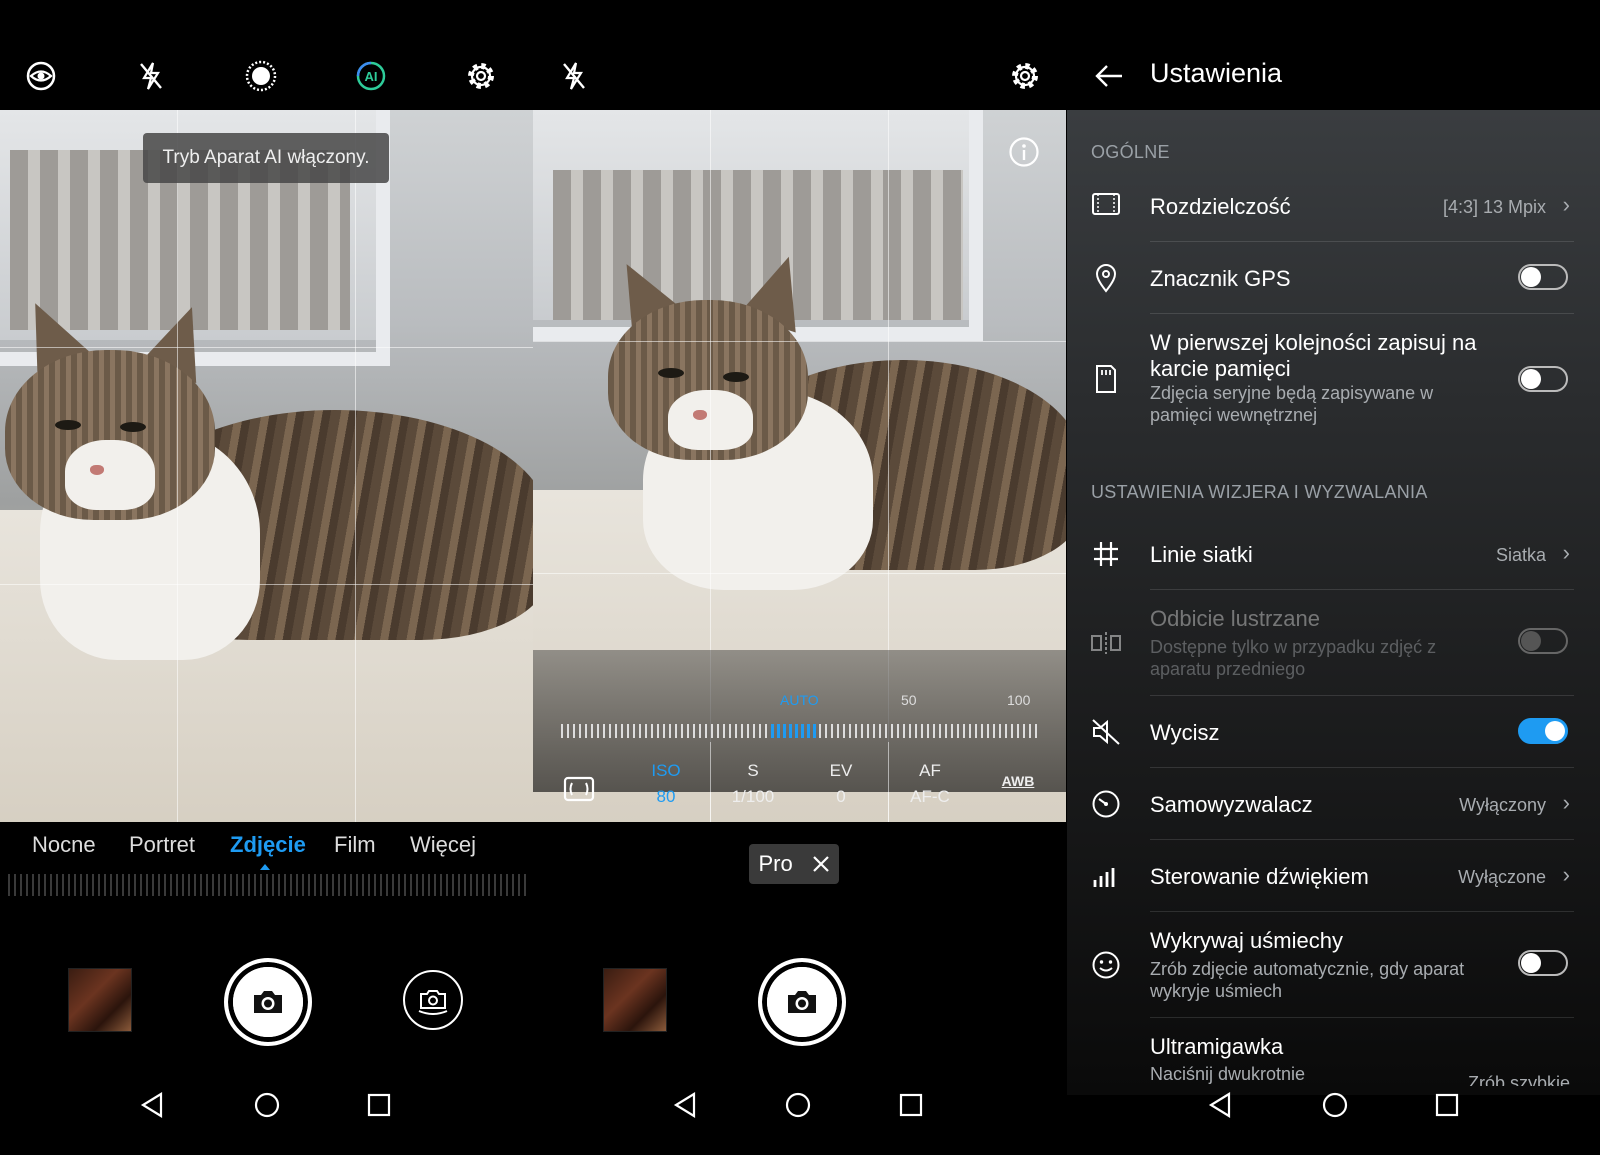  Describe the element at coordinates (268, 845) in the screenshot. I see `mode-photo: Zdjęcie` at that location.